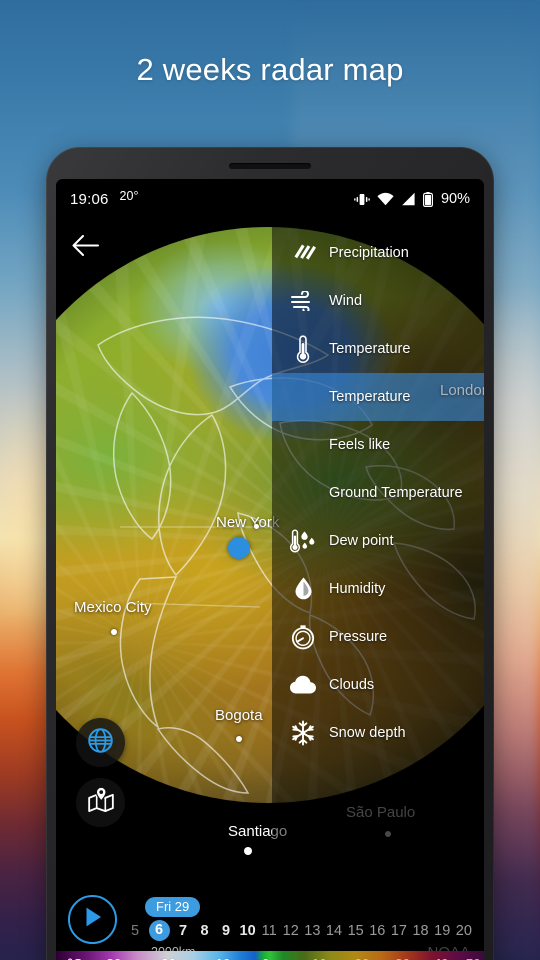  What do you see at coordinates (319, 958) in the screenshot?
I see `legend-tick: 10` at bounding box center [319, 958].